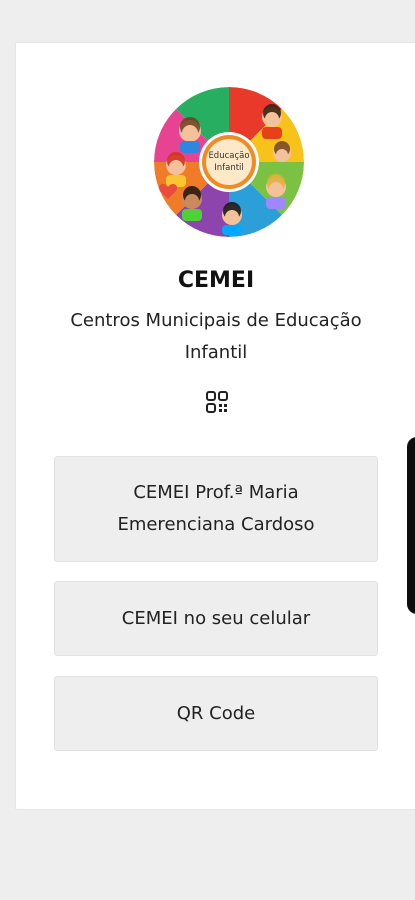 Image resolution: width=415 pixels, height=900 pixels. Describe the element at coordinates (216, 336) in the screenshot. I see `page-subtitle: Centros Municipais de Educação Infantil` at that location.